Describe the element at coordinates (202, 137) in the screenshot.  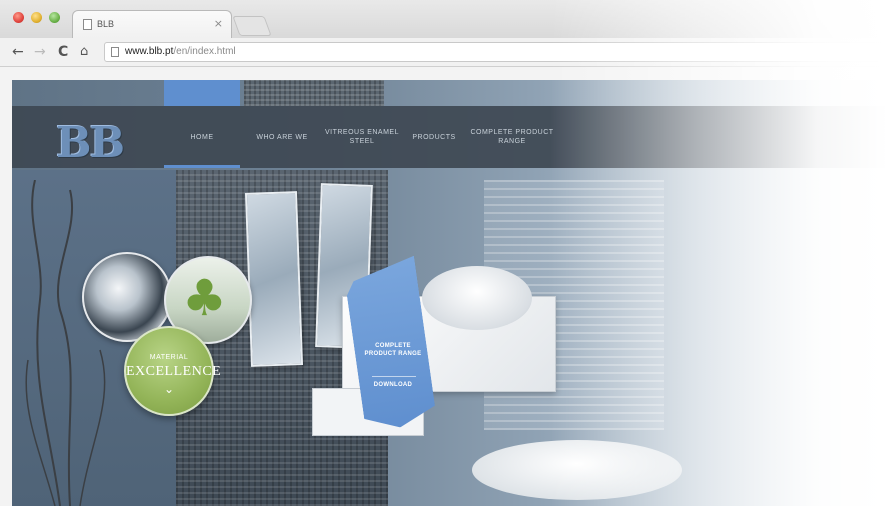
I see `nav-home: HOME` at that location.